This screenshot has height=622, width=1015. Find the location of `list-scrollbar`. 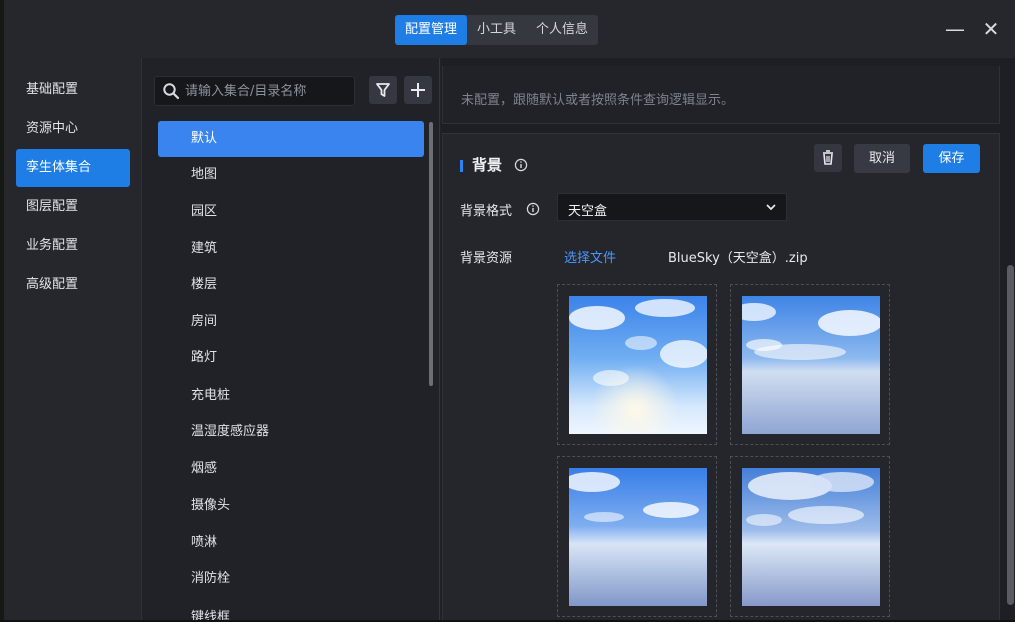

list-scrollbar is located at coordinates (431, 254).